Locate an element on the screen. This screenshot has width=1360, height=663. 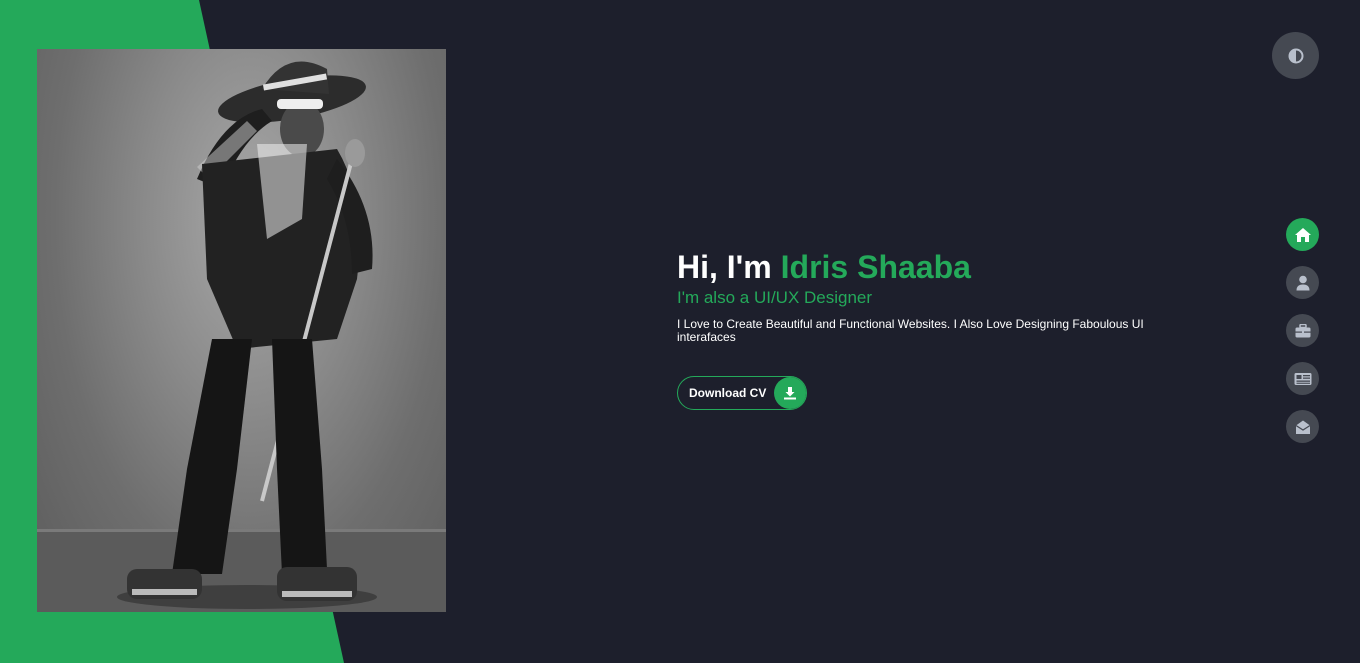
download-cv-button: Download CV is located at coordinates (742, 393).